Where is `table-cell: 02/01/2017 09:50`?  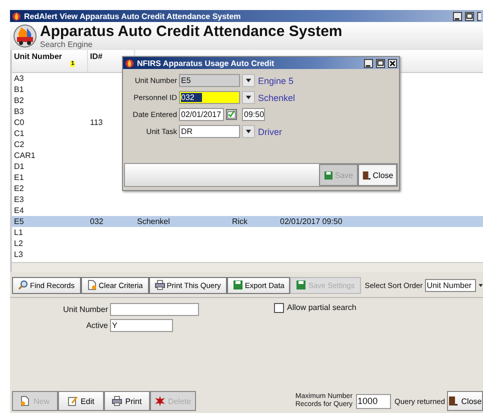
table-cell: 02/01/2017 09:50 is located at coordinates (311, 221).